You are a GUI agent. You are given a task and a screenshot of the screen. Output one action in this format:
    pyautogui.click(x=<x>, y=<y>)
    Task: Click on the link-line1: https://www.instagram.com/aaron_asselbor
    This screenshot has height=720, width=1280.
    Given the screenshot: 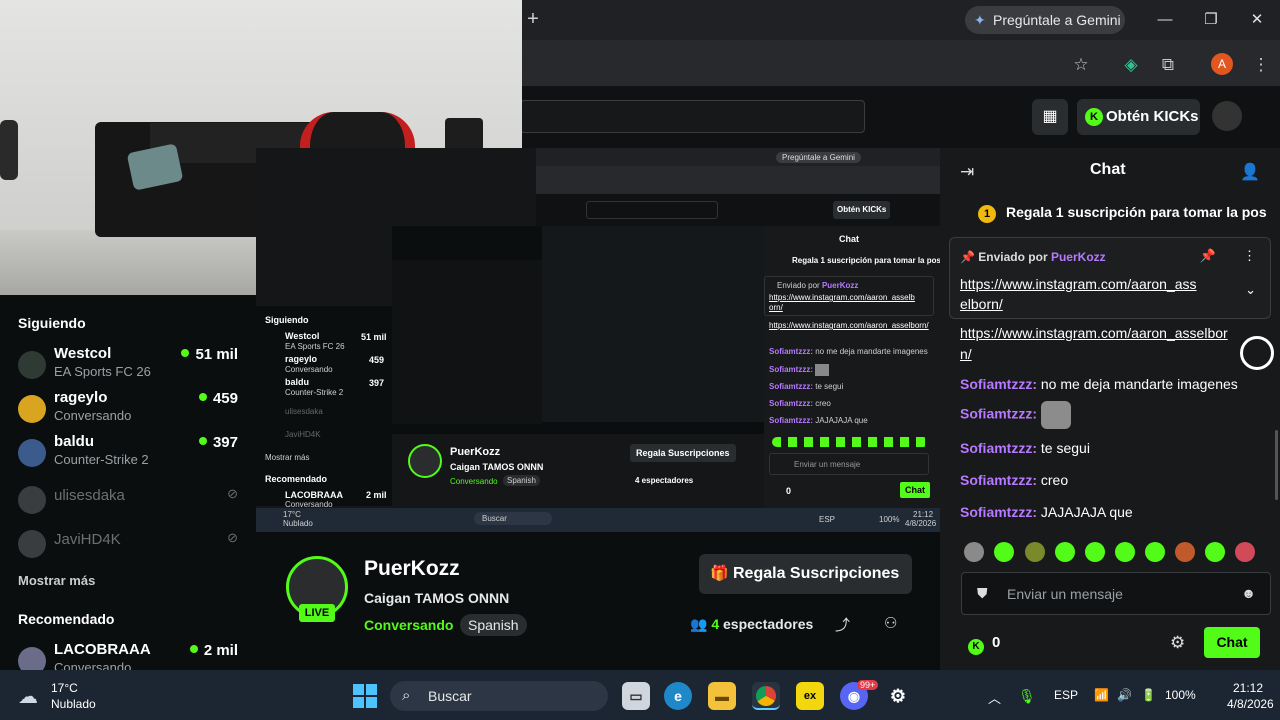 What is the action you would take?
    pyautogui.click(x=1094, y=333)
    